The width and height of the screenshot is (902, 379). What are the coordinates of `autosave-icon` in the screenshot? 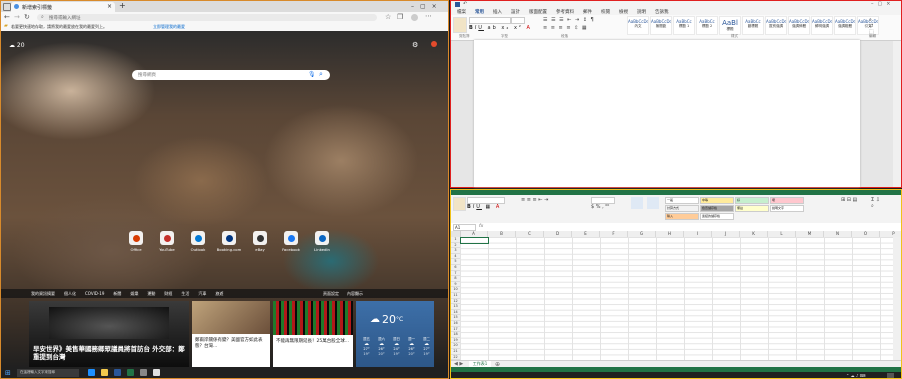 It's located at (457, 4).